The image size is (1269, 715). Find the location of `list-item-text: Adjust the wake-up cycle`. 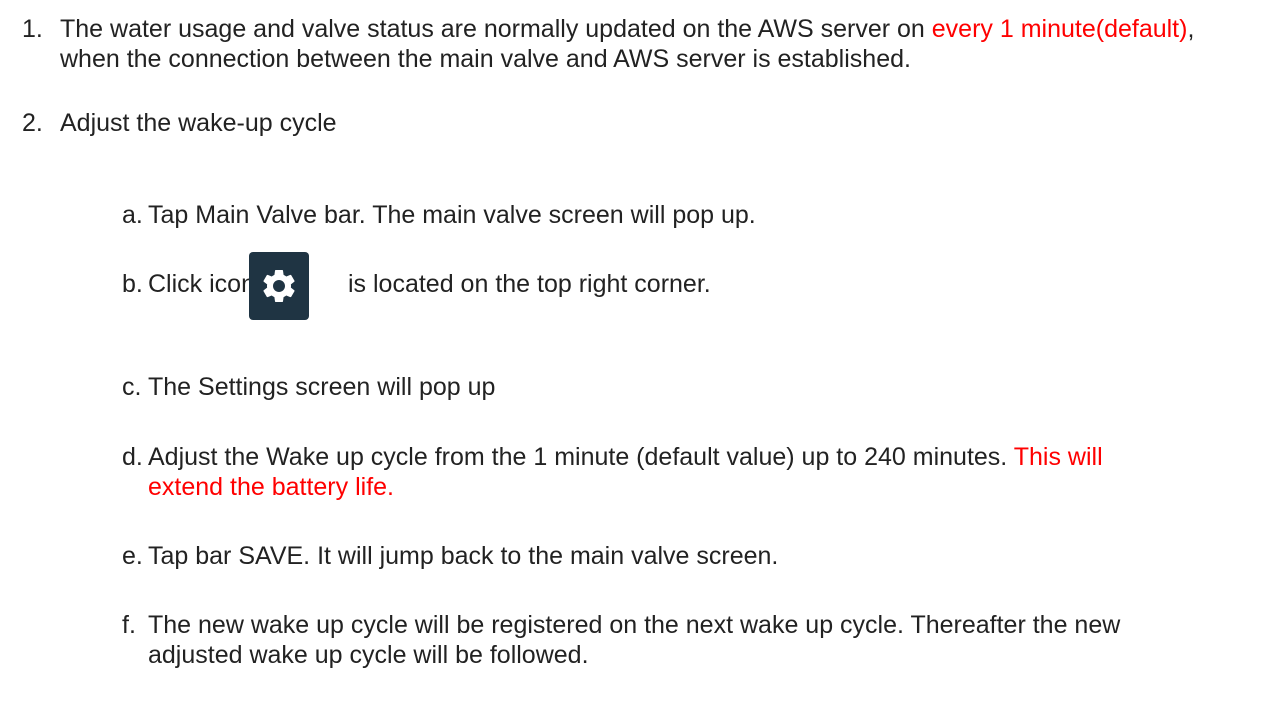

list-item-text: Adjust the wake-up cycle is located at coordinates (198, 123).